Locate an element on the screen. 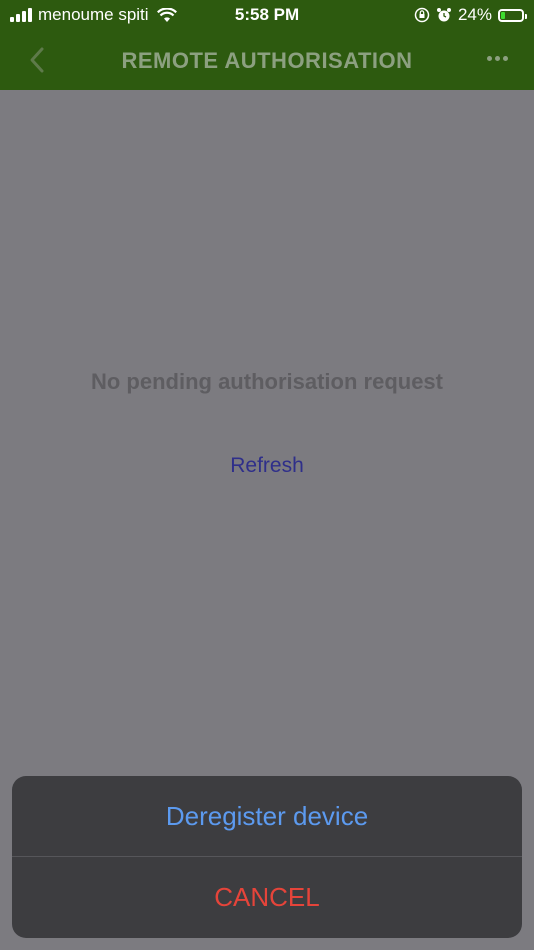 This screenshot has width=534, height=950. page-title: REMOTE AUTHORISATION is located at coordinates (267, 60).